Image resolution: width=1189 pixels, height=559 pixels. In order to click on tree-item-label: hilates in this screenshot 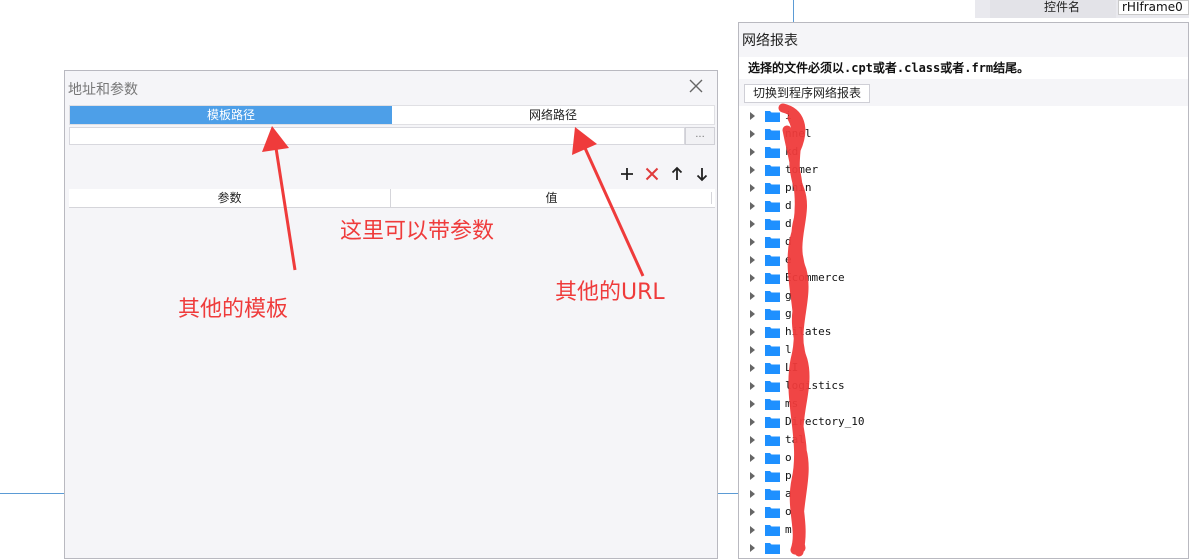, I will do `click(808, 331)`.